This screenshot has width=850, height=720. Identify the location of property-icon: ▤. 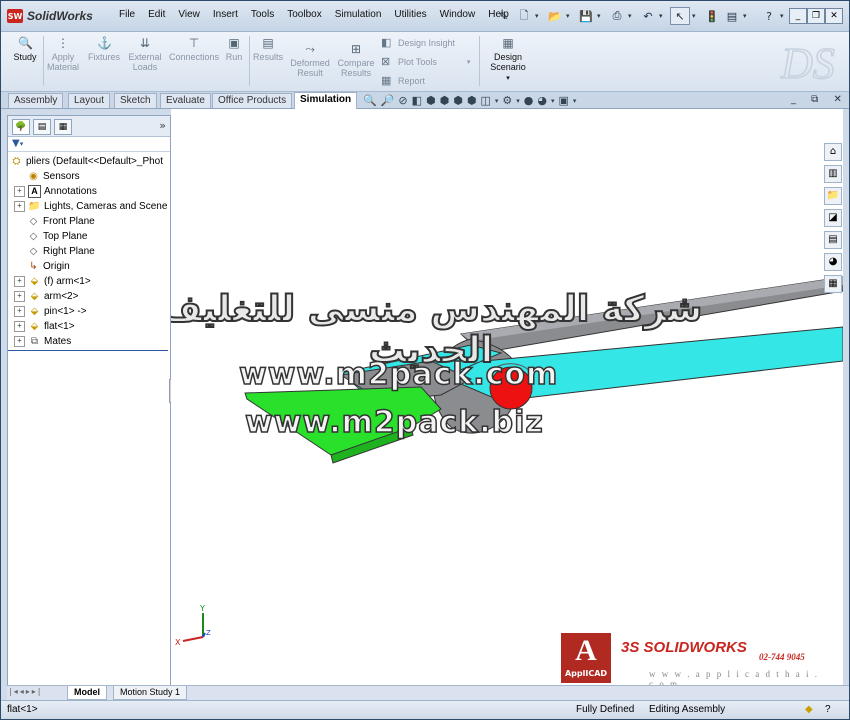
(833, 240).